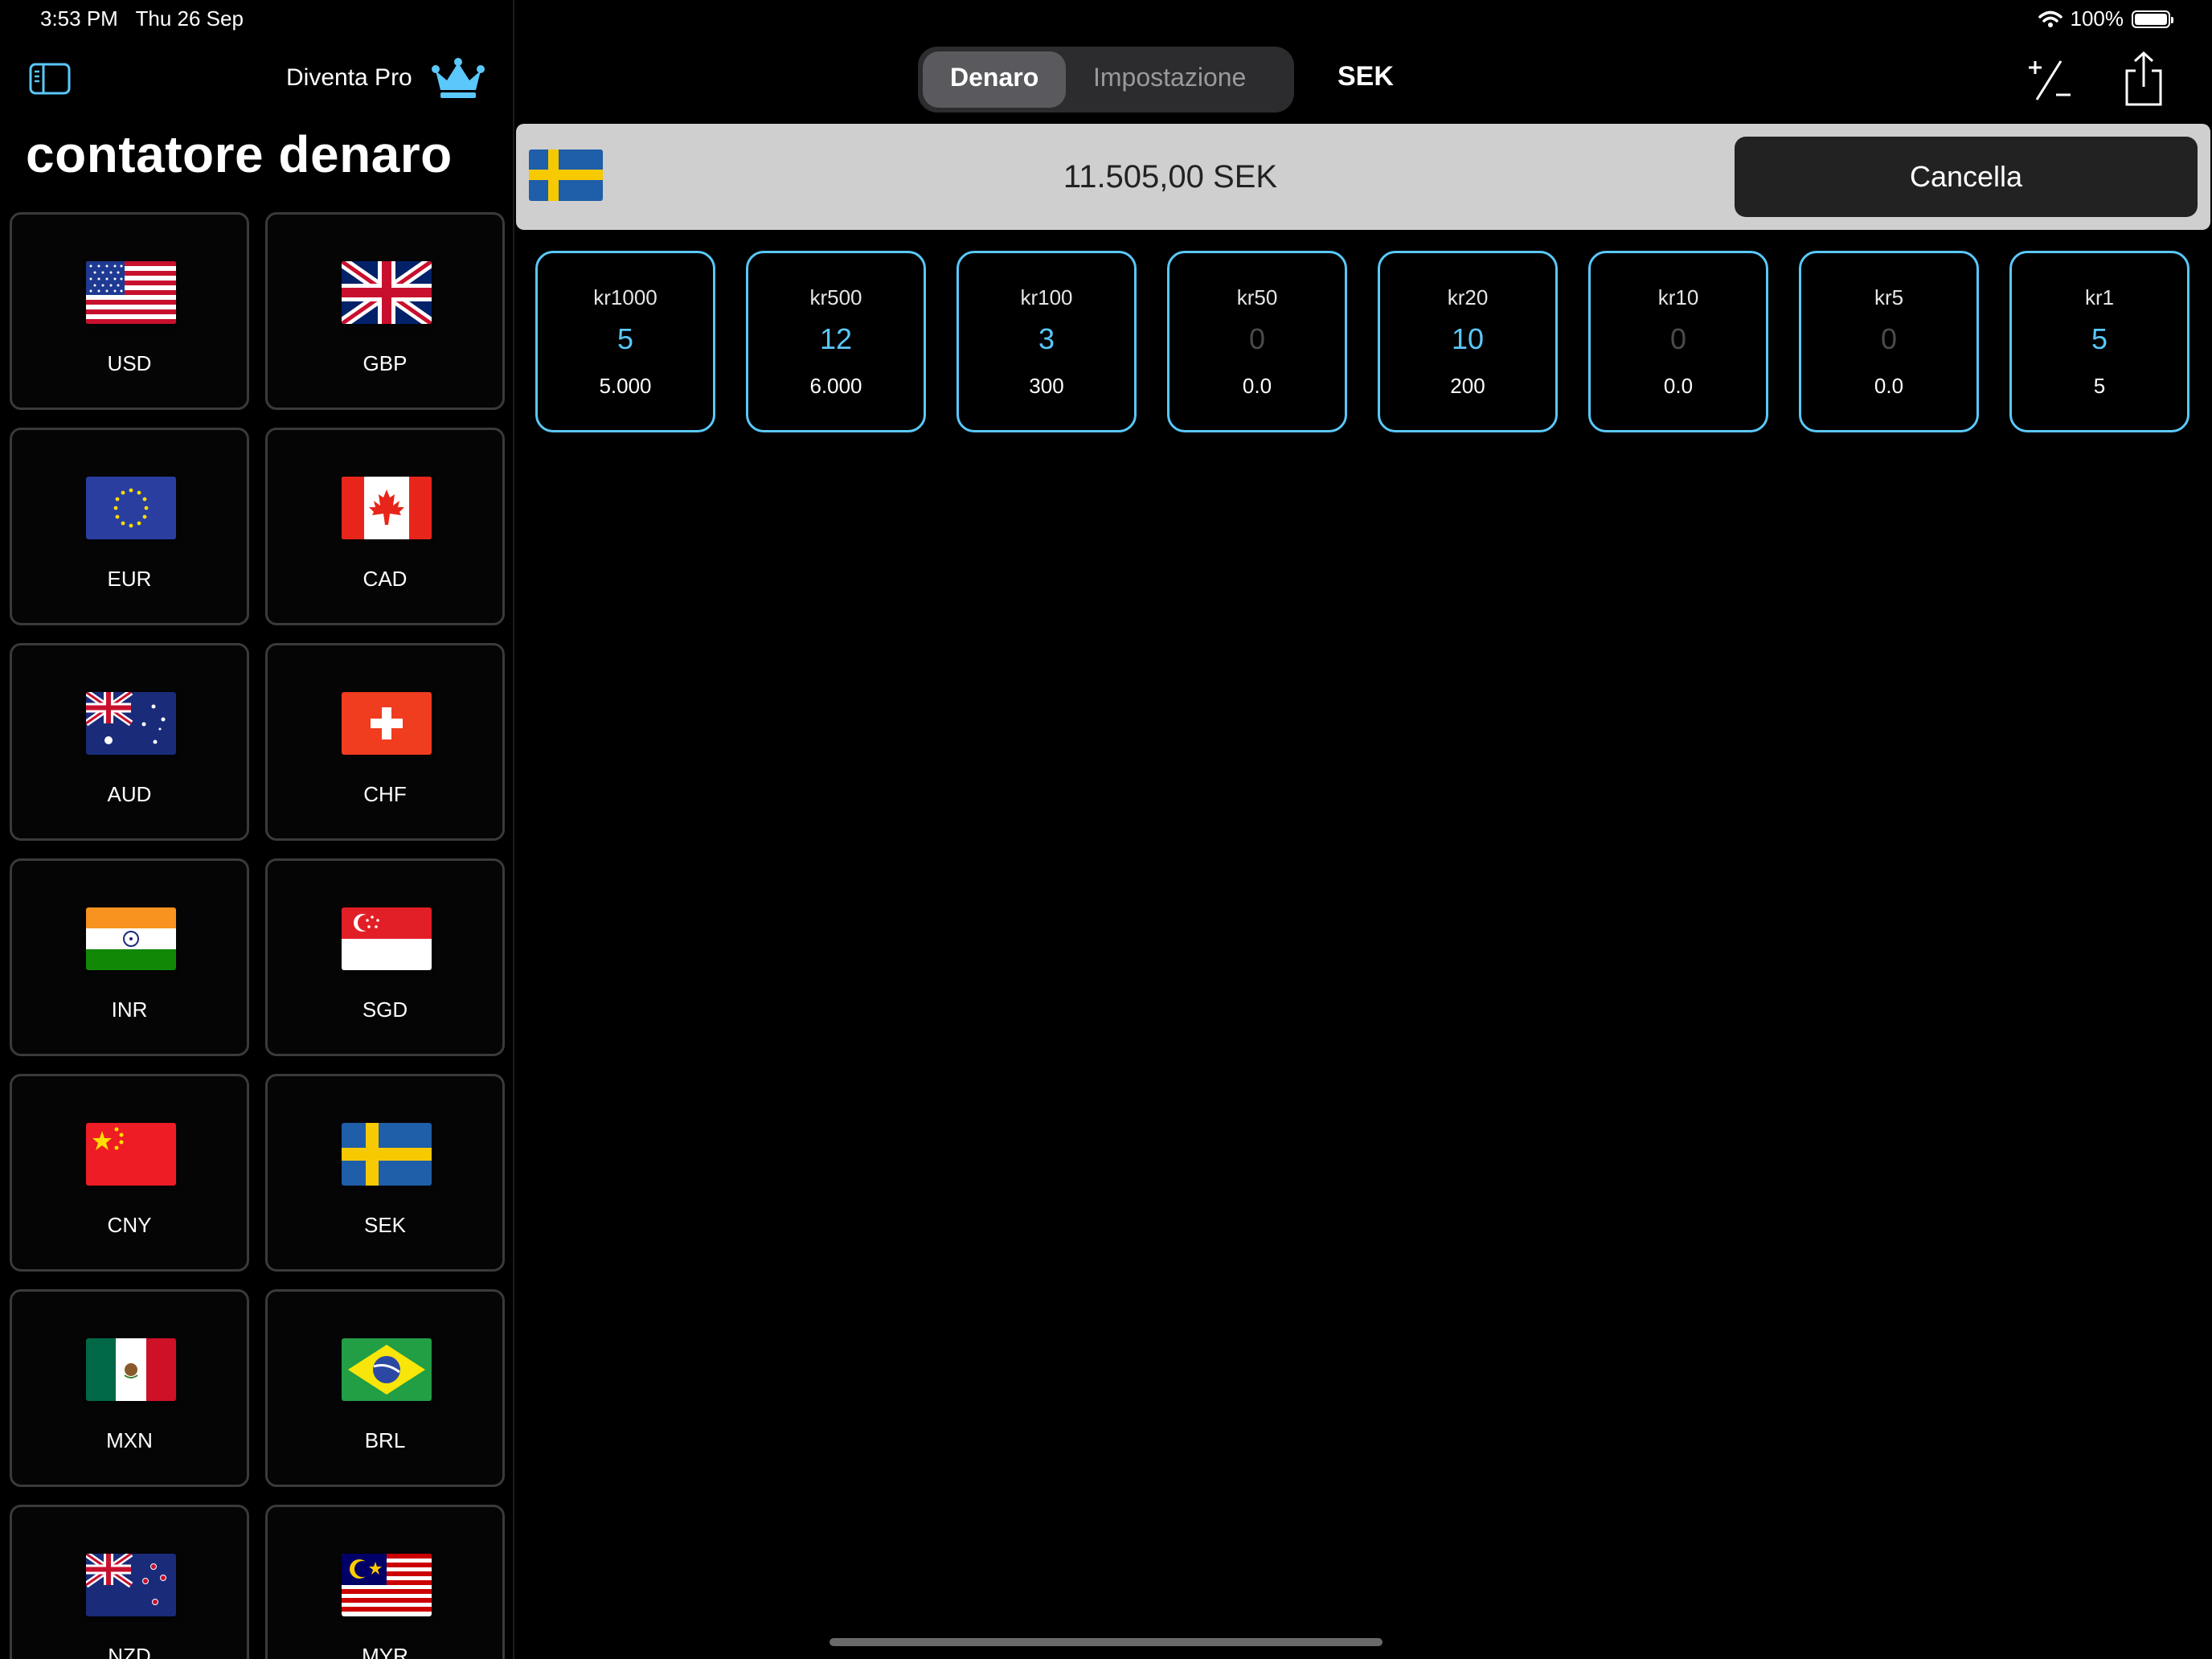 This screenshot has width=2212, height=1659. What do you see at coordinates (458, 78) in the screenshot?
I see `crown-icon` at bounding box center [458, 78].